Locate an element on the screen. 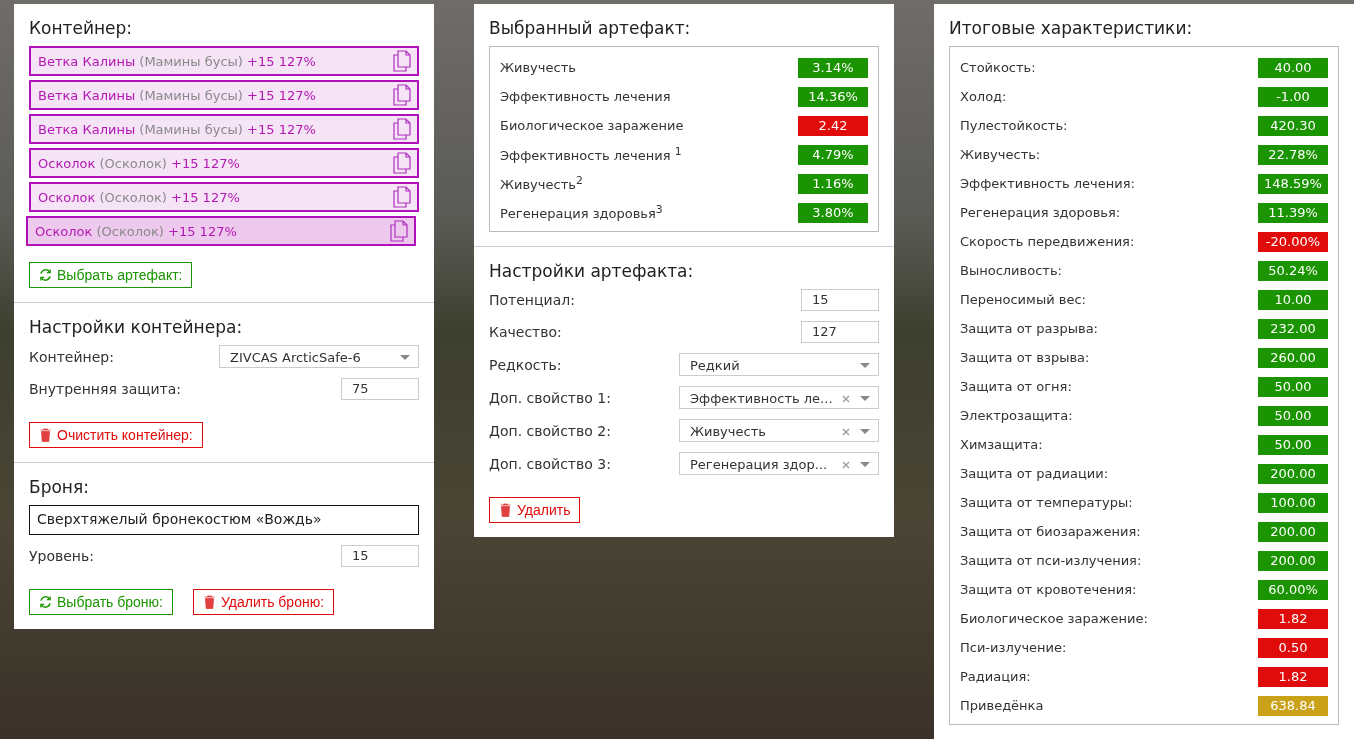 This screenshot has width=1354, height=739. select-field: Живучесть is located at coordinates (779, 430).